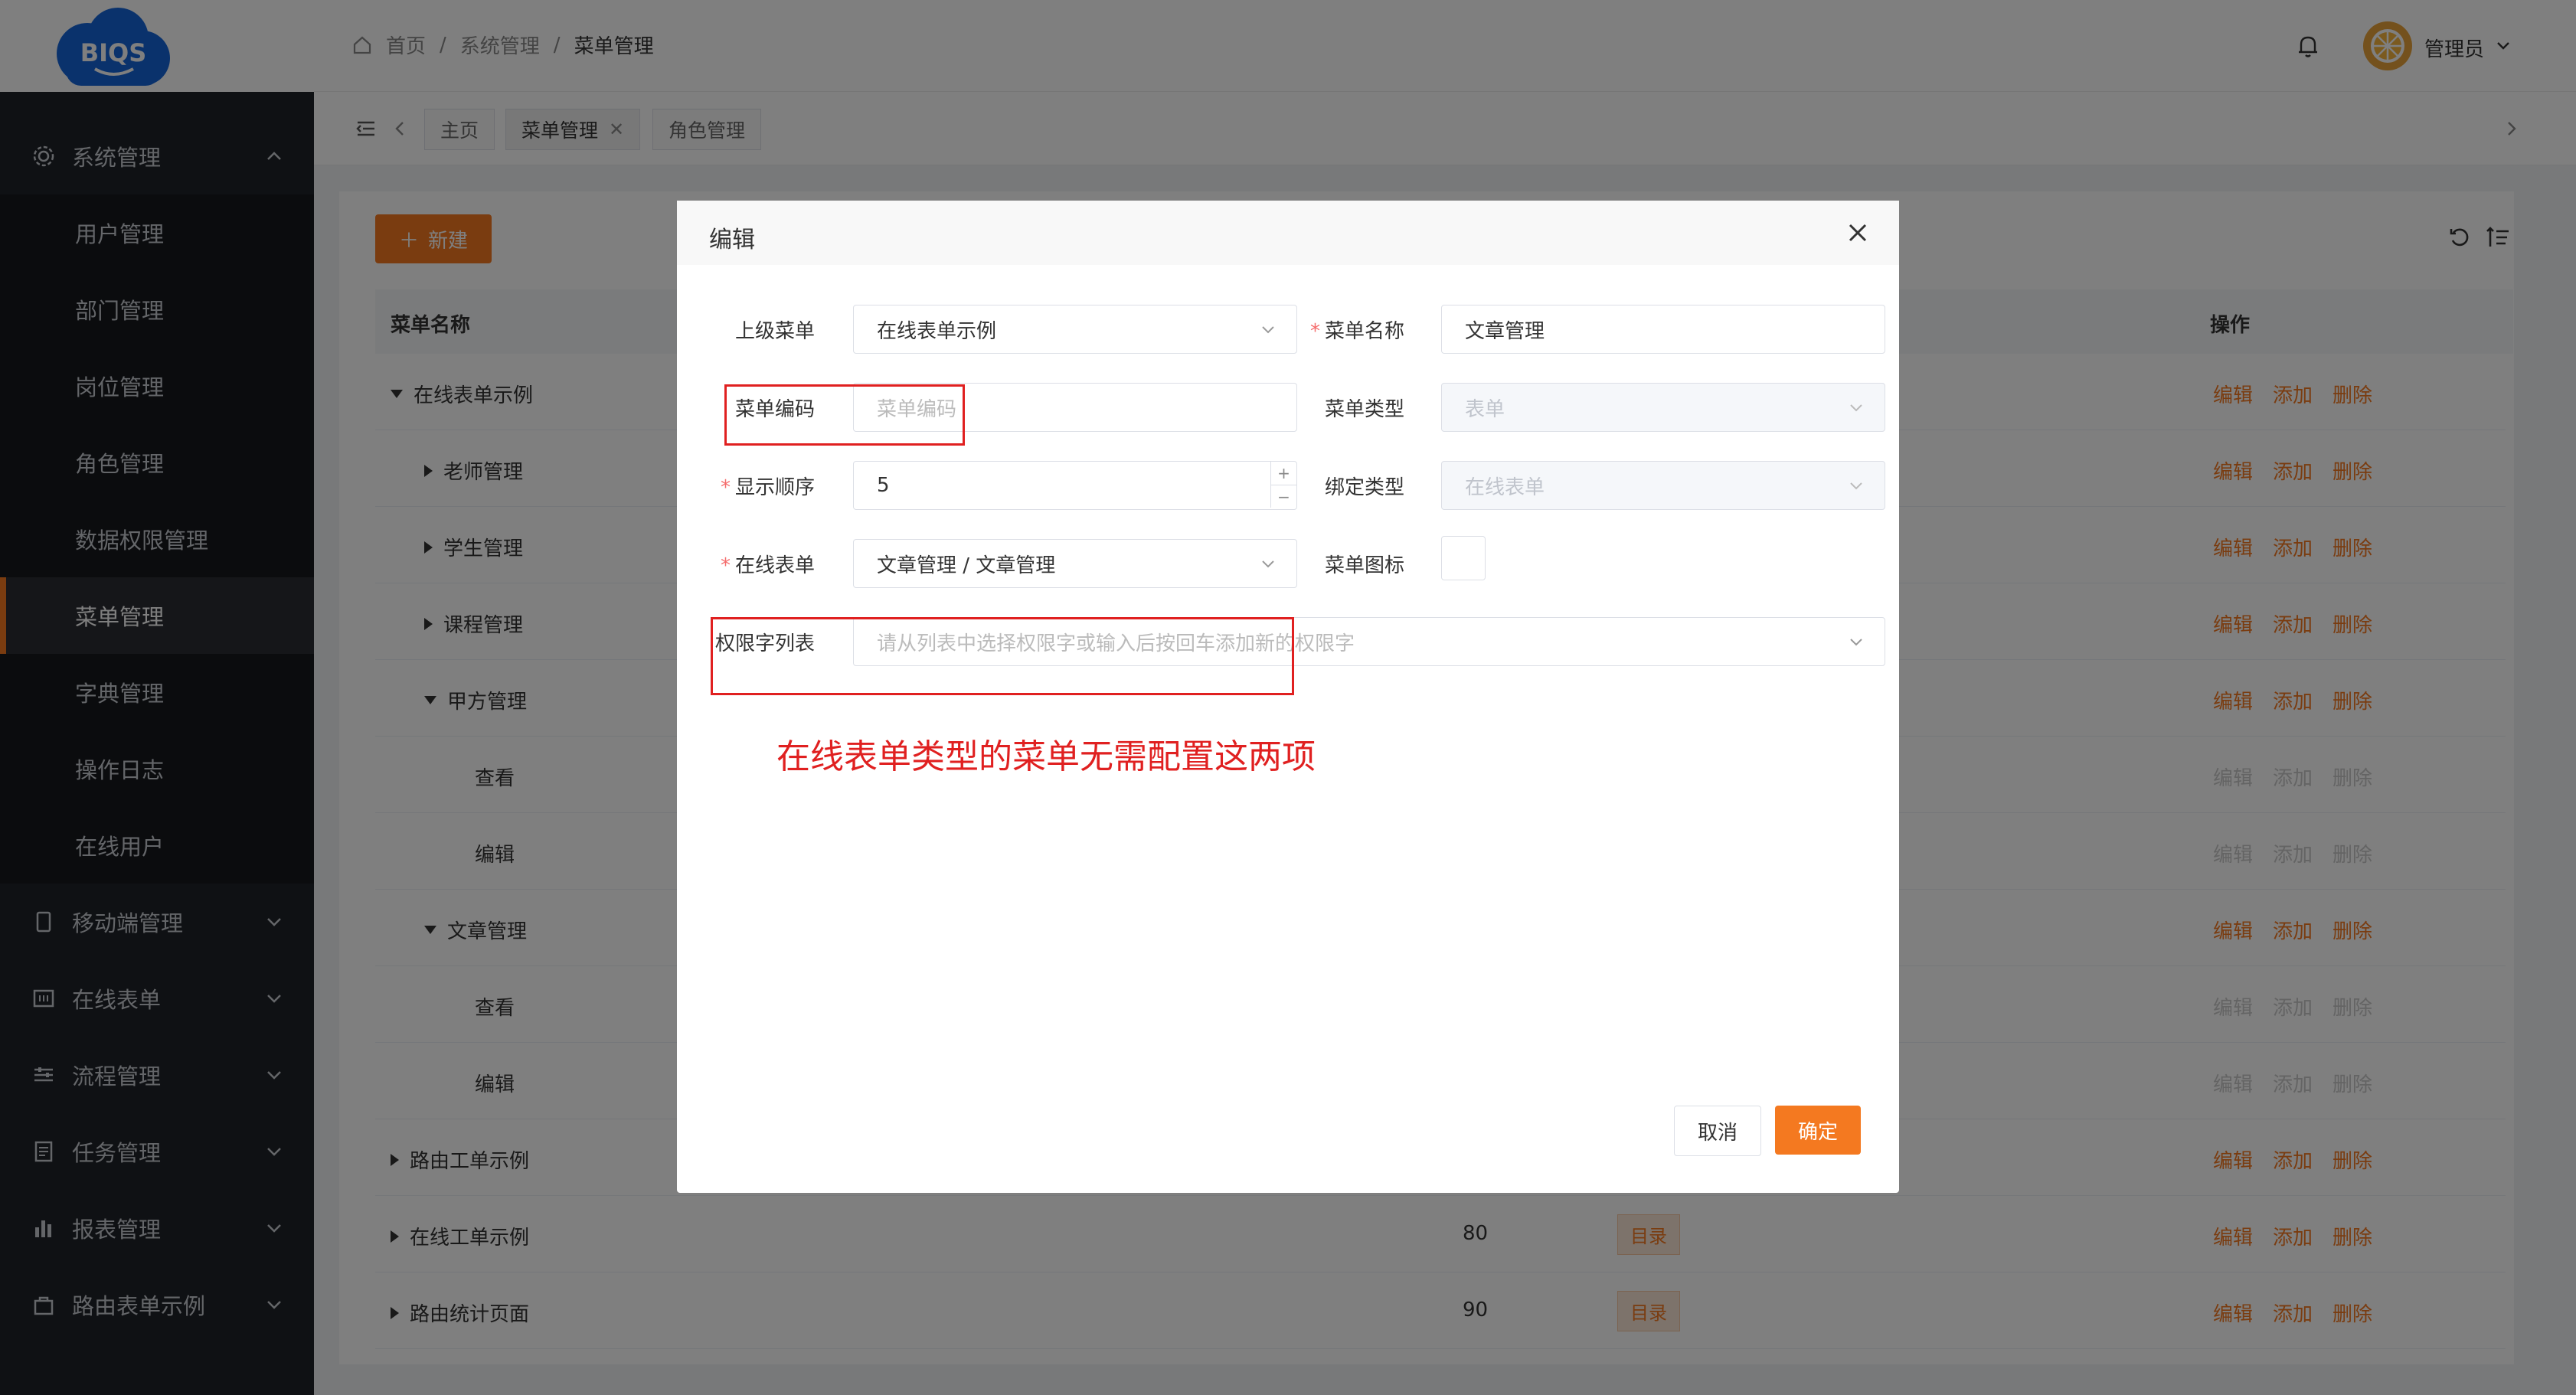 Image resolution: width=2576 pixels, height=1395 pixels. I want to click on dialog-title: 编辑, so click(732, 240).